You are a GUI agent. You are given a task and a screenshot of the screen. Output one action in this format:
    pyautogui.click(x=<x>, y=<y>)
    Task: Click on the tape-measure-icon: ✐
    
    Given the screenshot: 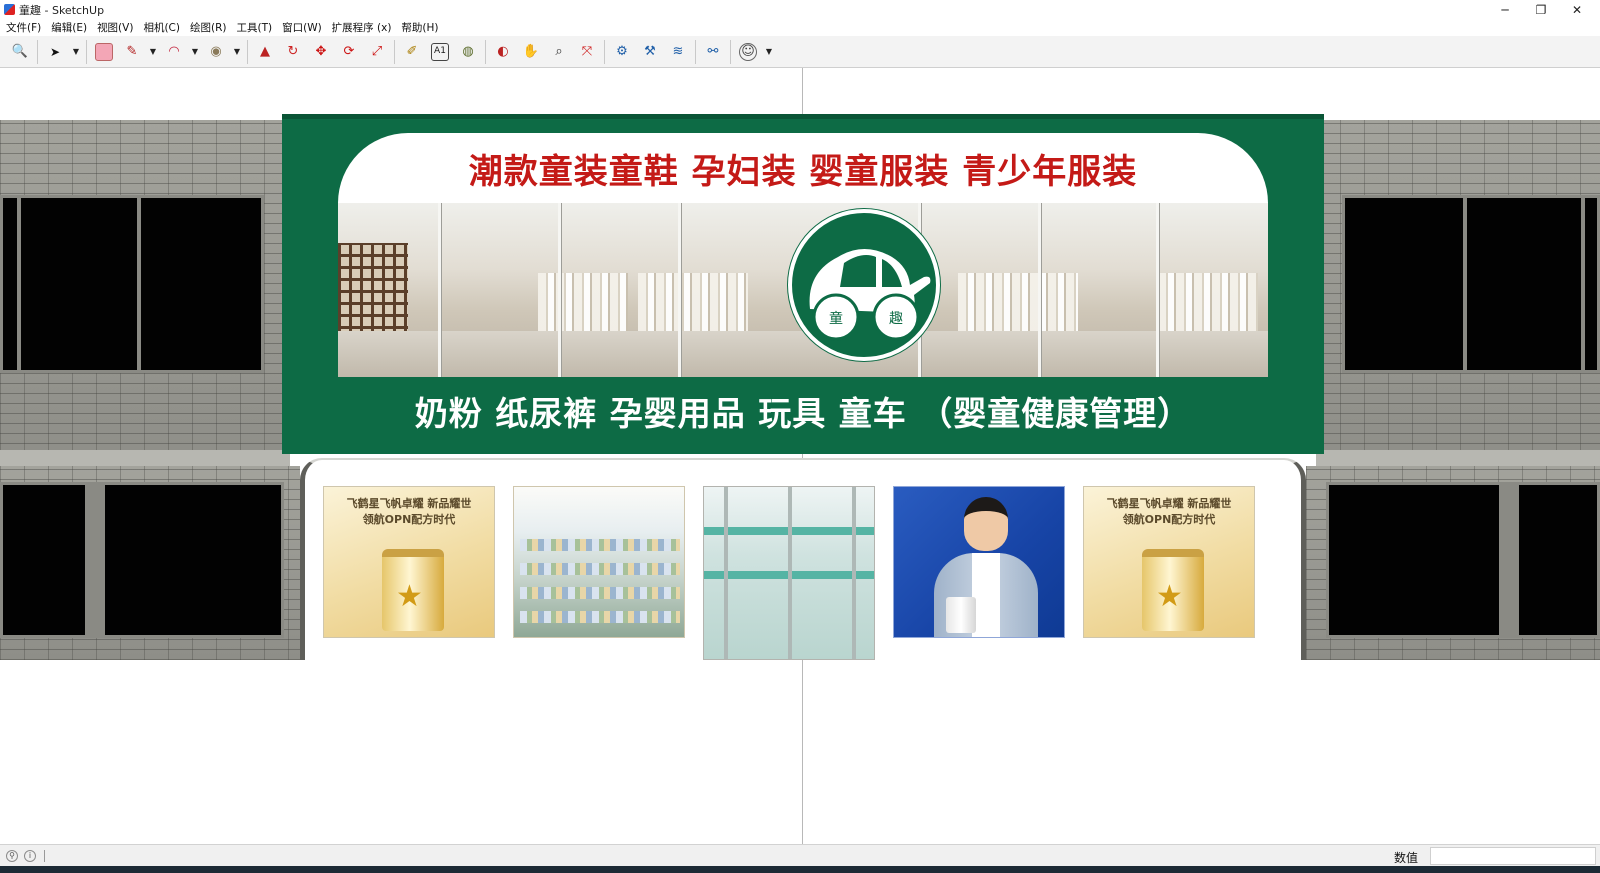 What is the action you would take?
    pyautogui.click(x=412, y=51)
    